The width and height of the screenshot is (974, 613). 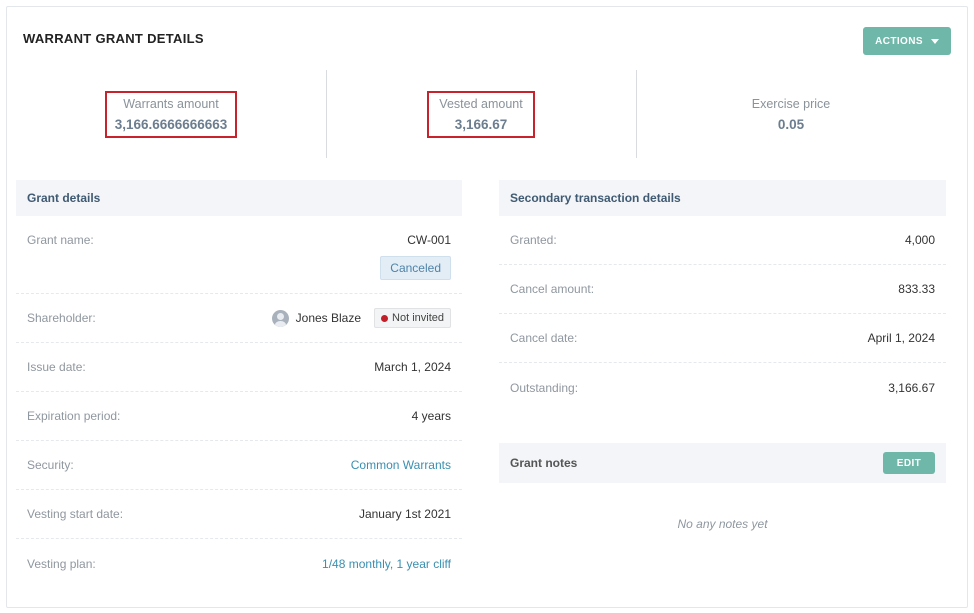 What do you see at coordinates (75, 514) in the screenshot?
I see `row-label: Vesting start date:` at bounding box center [75, 514].